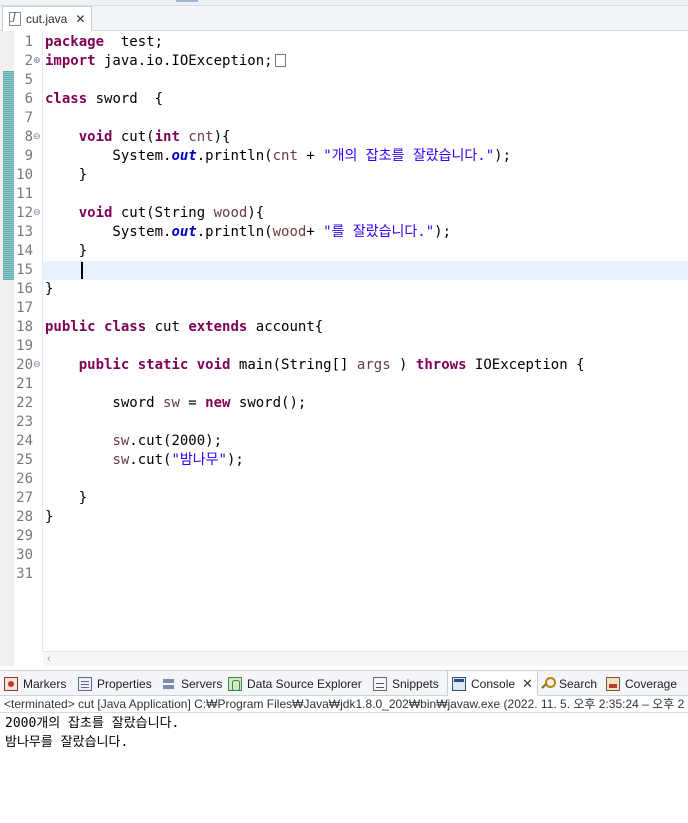 Image resolution: width=688 pixels, height=823 pixels. What do you see at coordinates (165, 61) in the screenshot?
I see `code-line: import java.io.IOException;` at bounding box center [165, 61].